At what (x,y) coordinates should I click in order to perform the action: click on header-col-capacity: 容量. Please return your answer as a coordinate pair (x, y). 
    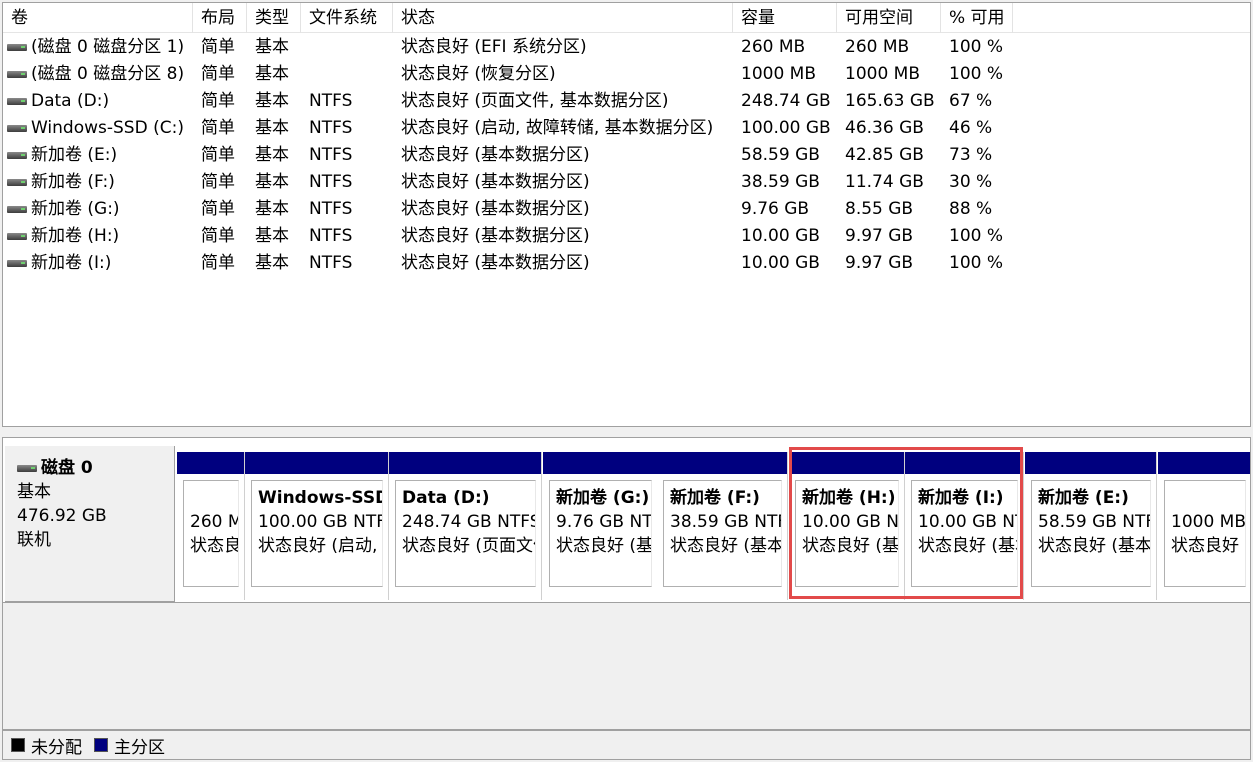
    Looking at the image, I should click on (785, 18).